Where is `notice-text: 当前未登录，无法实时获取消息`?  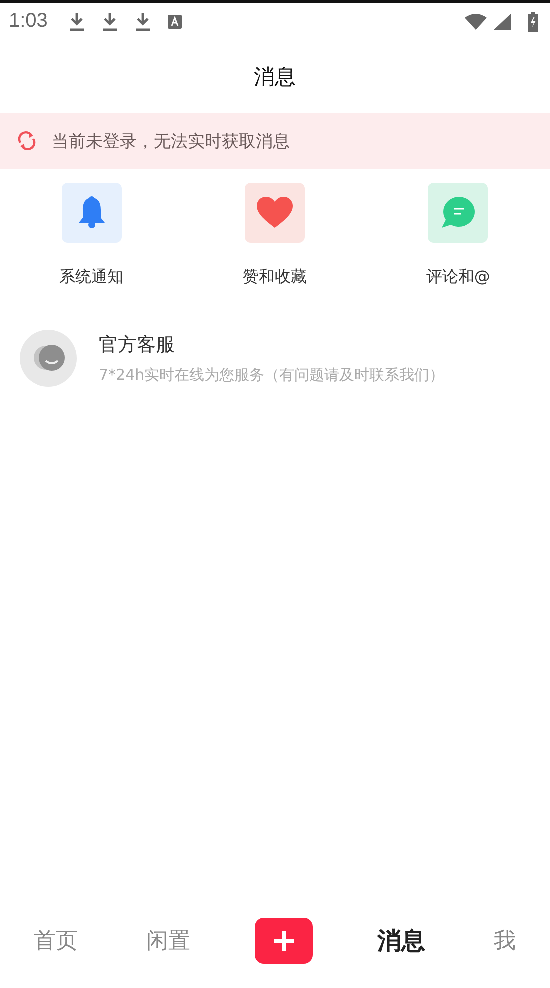
notice-text: 当前未登录，无法实时获取消息 is located at coordinates (171, 141).